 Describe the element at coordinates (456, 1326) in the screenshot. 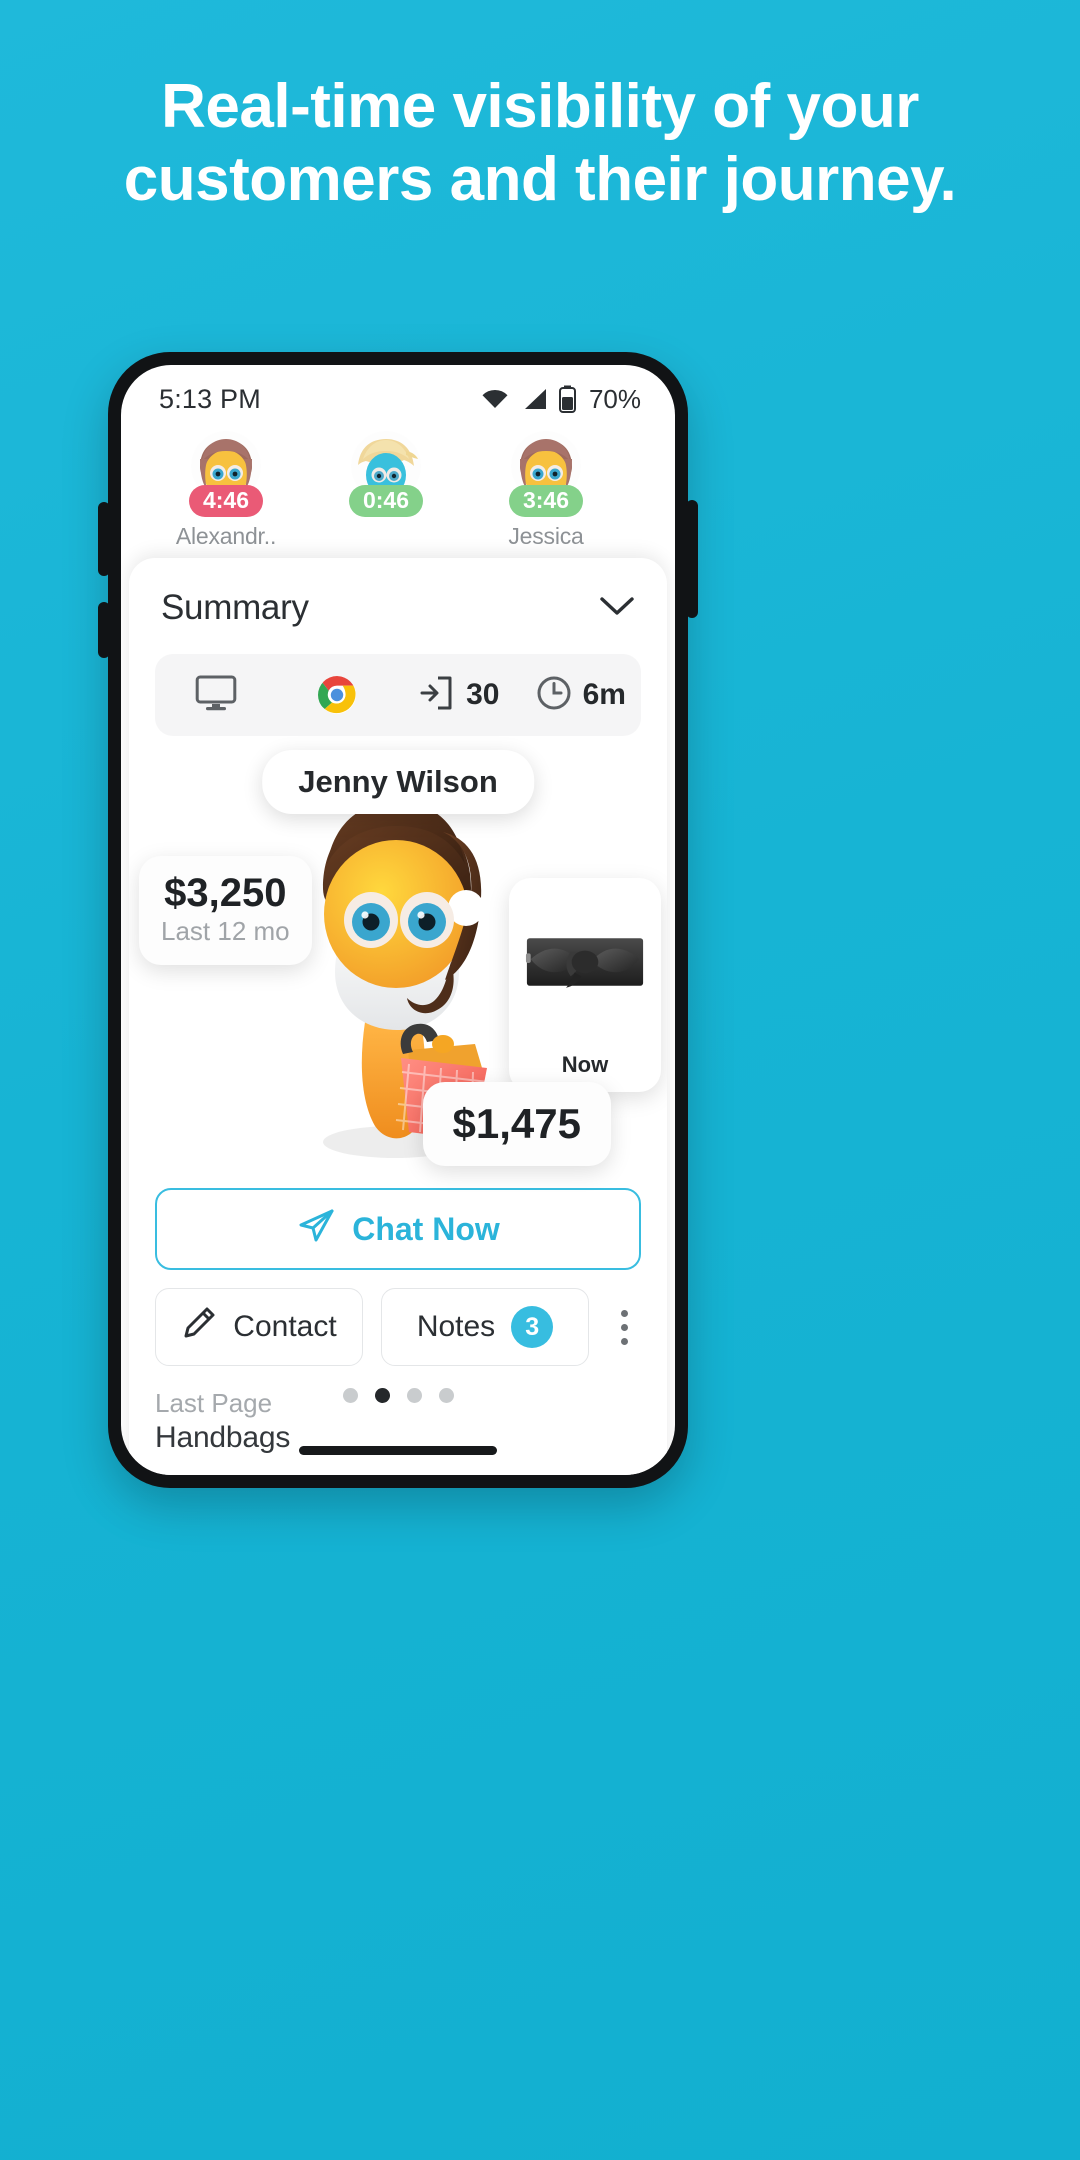

I see `notes-label: Notes` at that location.